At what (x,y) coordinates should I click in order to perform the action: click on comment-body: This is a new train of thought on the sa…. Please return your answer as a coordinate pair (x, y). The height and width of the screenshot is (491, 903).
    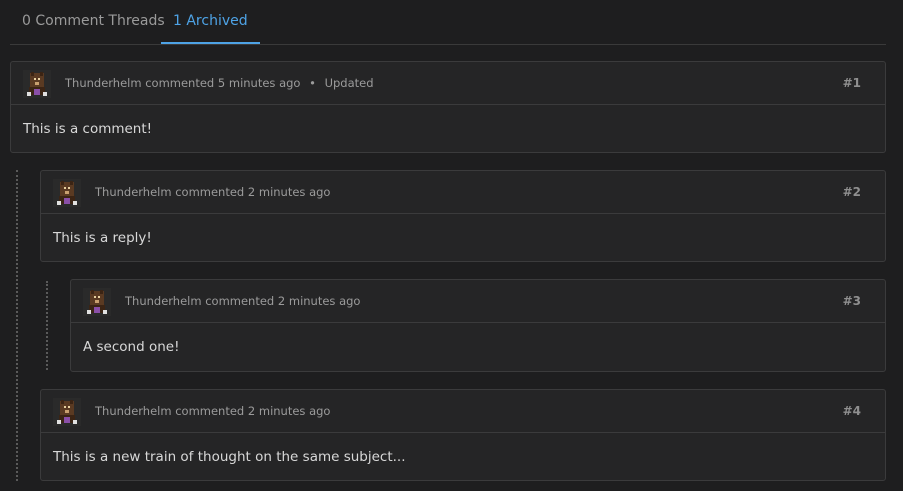
    Looking at the image, I should click on (229, 457).